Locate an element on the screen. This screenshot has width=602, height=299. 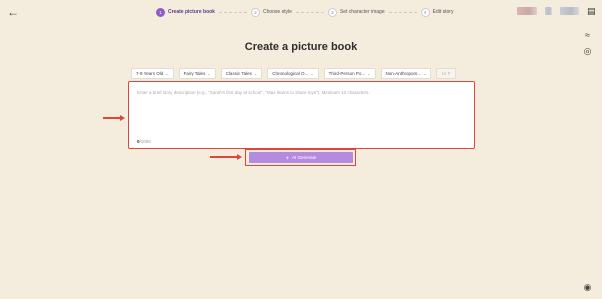
step-4: 4 Edit story is located at coordinates (437, 12).